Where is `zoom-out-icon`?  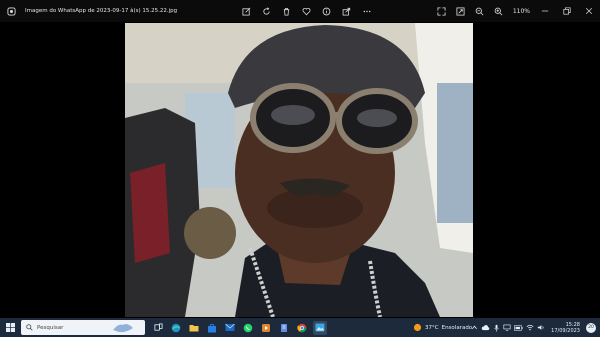 zoom-out-icon is located at coordinates (480, 11).